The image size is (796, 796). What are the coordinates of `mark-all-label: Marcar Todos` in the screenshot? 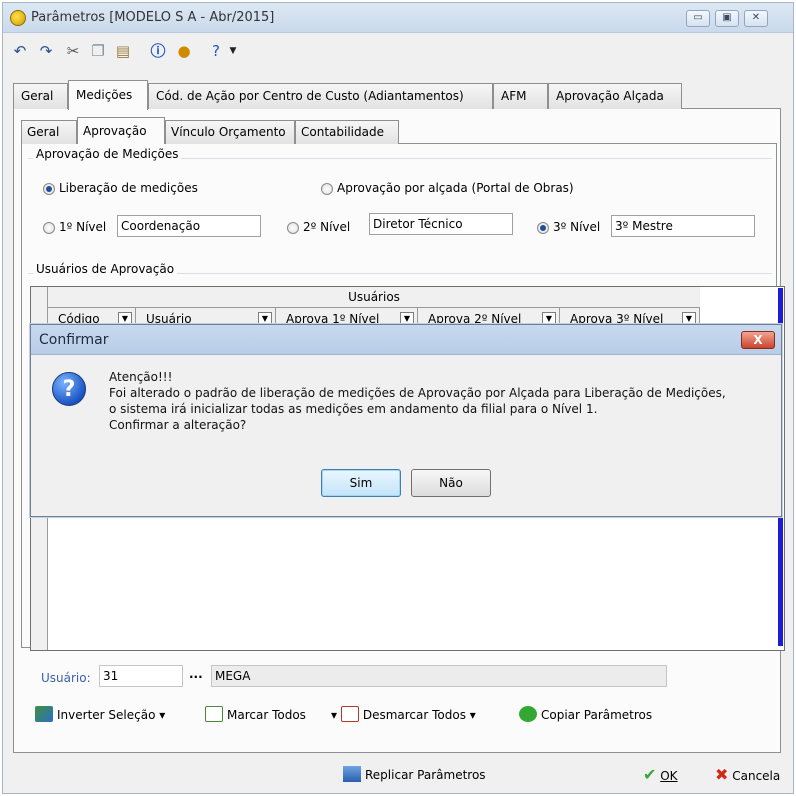 It's located at (266, 715).